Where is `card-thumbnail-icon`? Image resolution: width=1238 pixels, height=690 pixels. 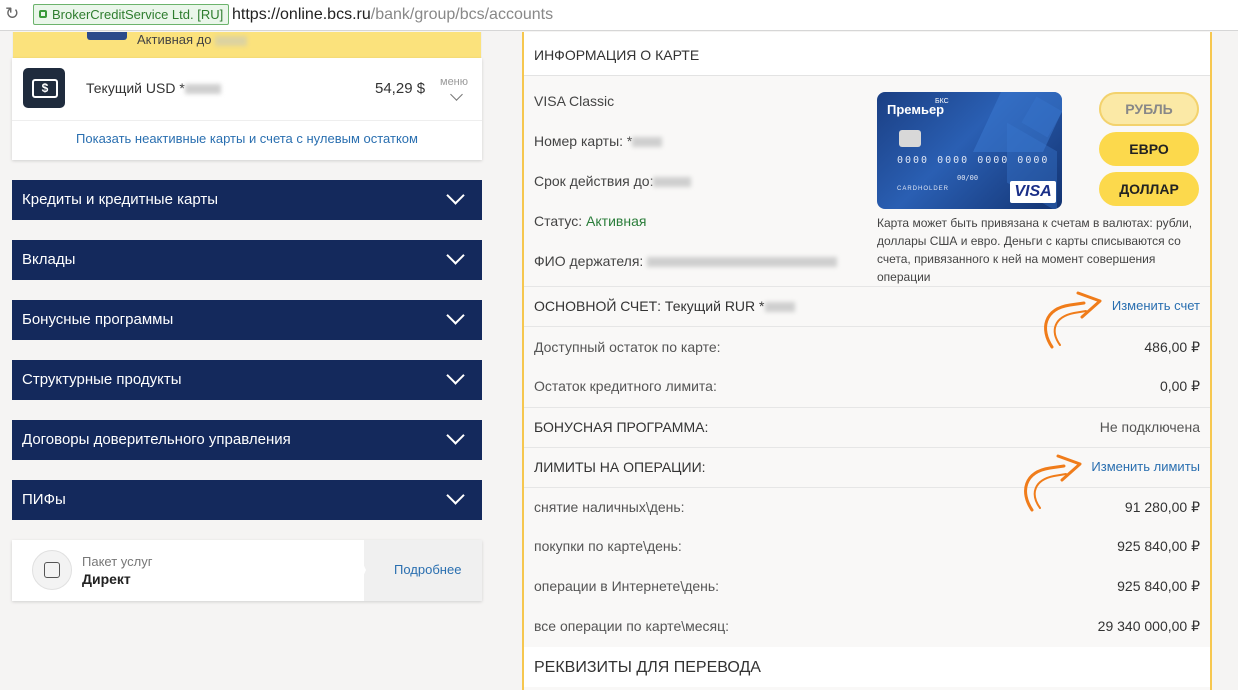
card-thumbnail-icon is located at coordinates (107, 36).